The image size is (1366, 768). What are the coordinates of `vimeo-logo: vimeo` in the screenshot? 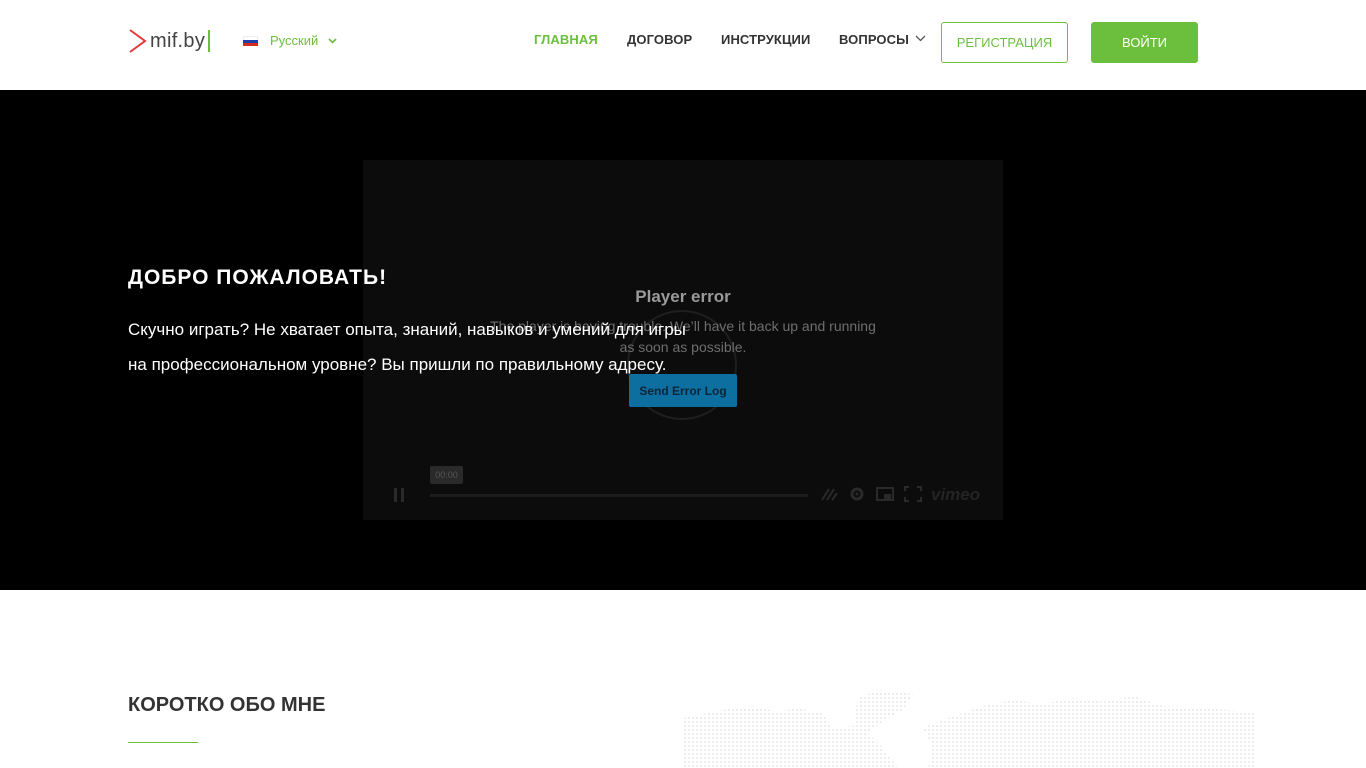 It's located at (955, 495).